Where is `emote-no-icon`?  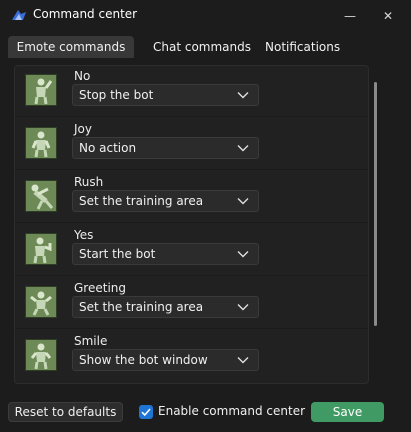
emote-no-icon is located at coordinates (41, 90).